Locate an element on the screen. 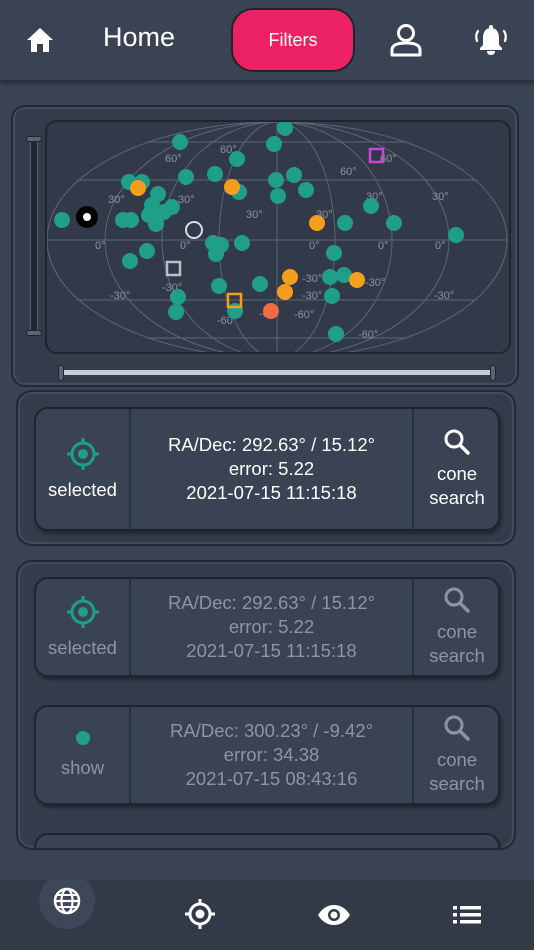  error-text: error: 5.22 is located at coordinates (271, 626).